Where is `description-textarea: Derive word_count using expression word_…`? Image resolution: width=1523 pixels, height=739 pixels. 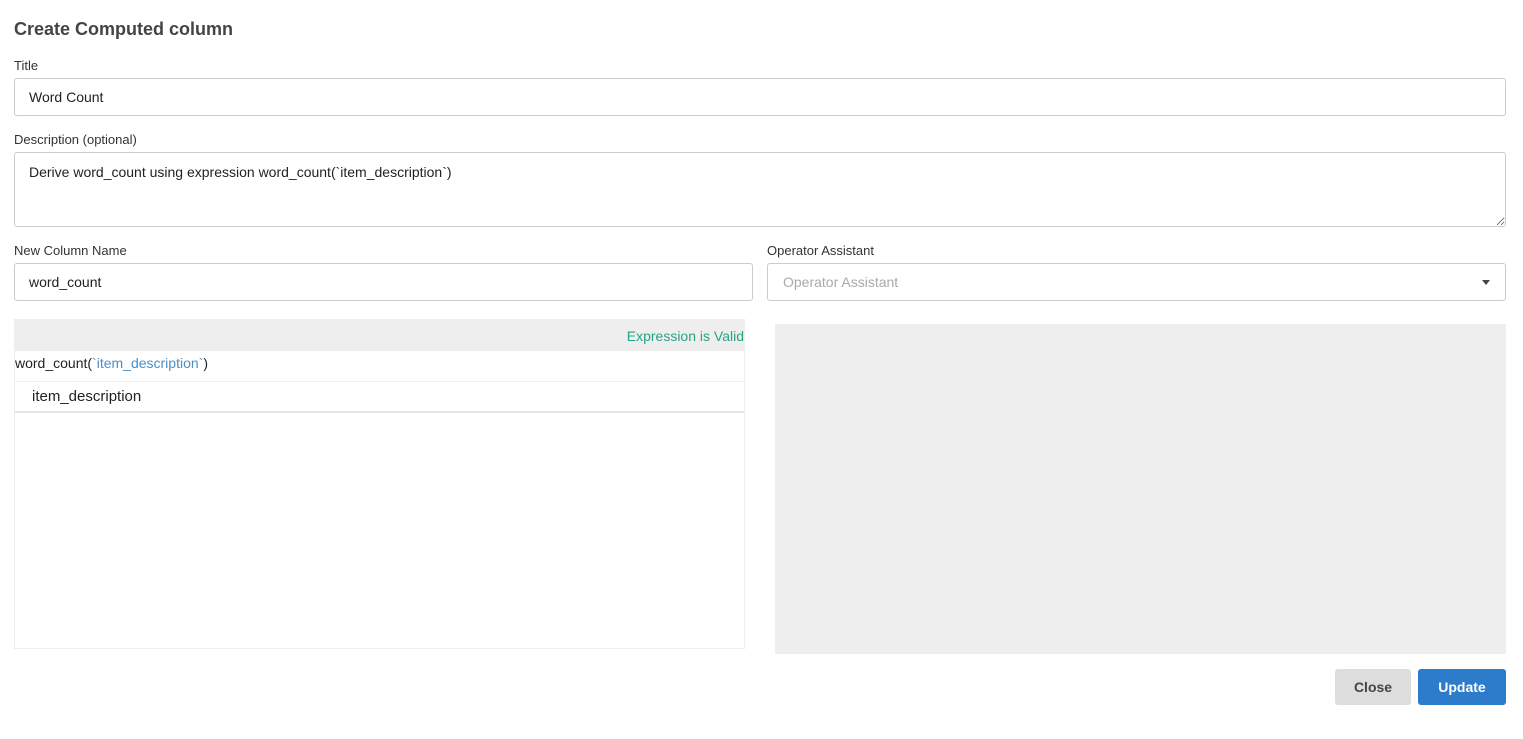 description-textarea: Derive word_count using expression word_… is located at coordinates (760, 189).